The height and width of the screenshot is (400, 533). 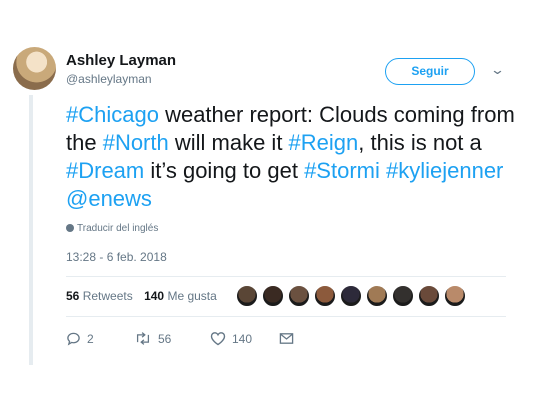 I want to click on translate-label: Traducir del inglés, so click(x=118, y=228).